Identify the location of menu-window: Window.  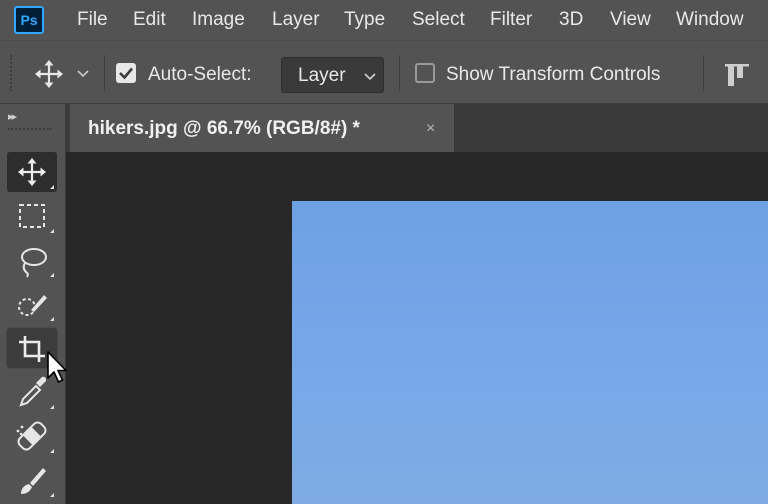
(710, 20).